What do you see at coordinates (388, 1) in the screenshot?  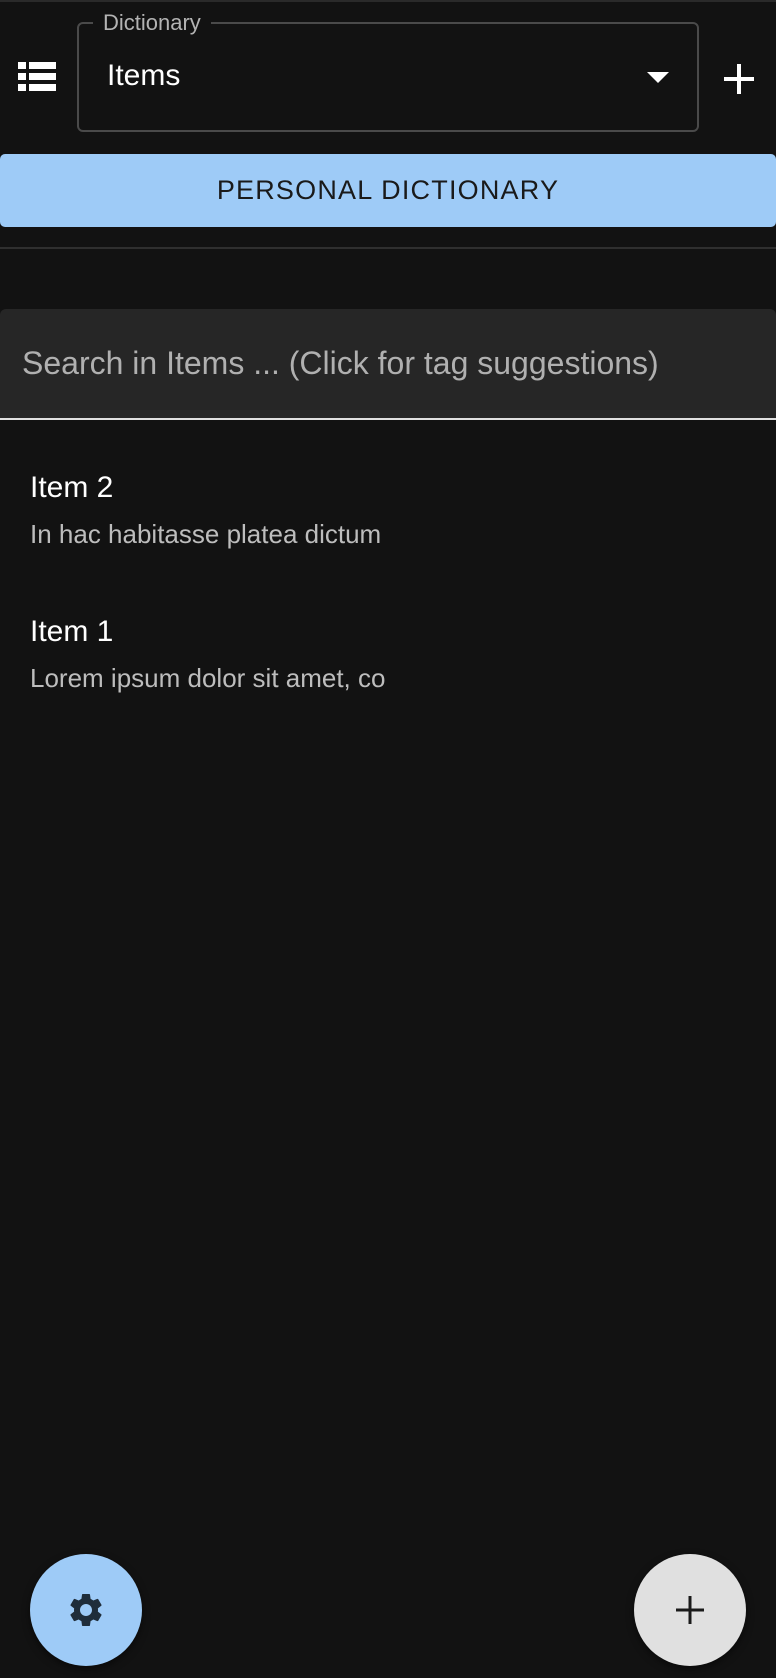 I see `top-divider` at bounding box center [388, 1].